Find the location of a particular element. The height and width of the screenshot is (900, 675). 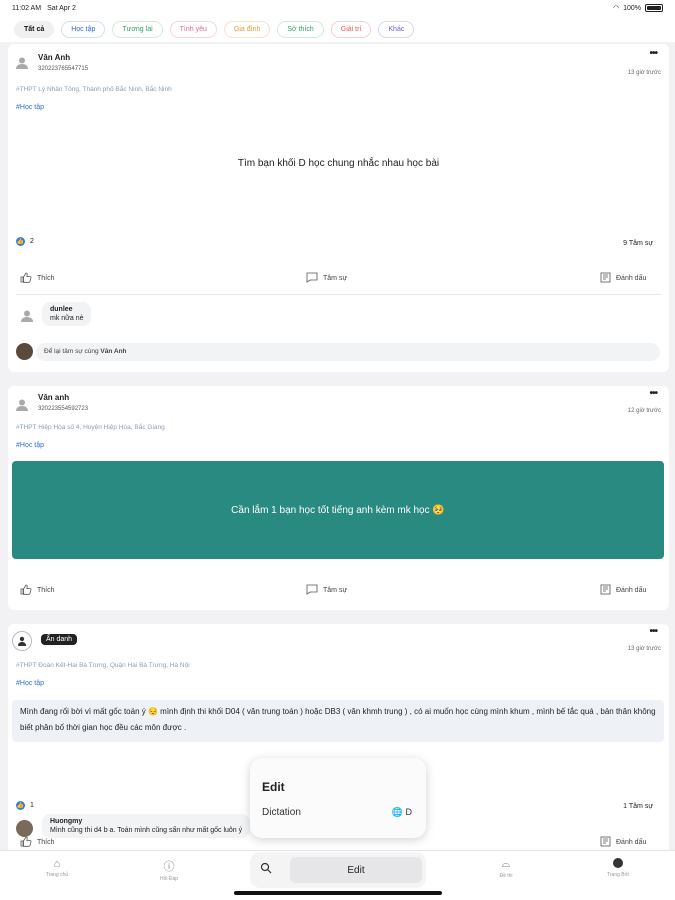

nav-profile: Trang Bởi is located at coordinates (618, 868).